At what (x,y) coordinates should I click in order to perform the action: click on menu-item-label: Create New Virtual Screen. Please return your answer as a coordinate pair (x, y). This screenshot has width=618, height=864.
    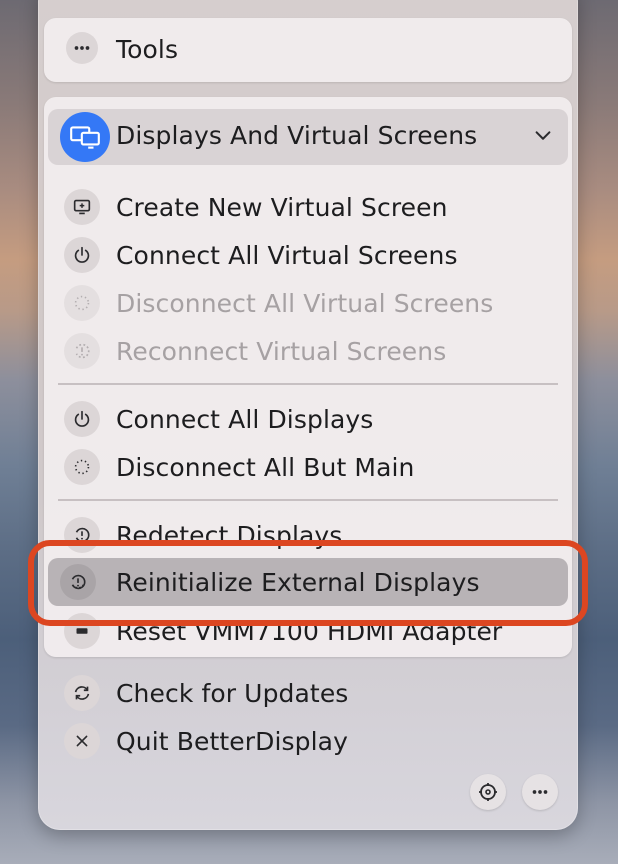
    Looking at the image, I should click on (282, 207).